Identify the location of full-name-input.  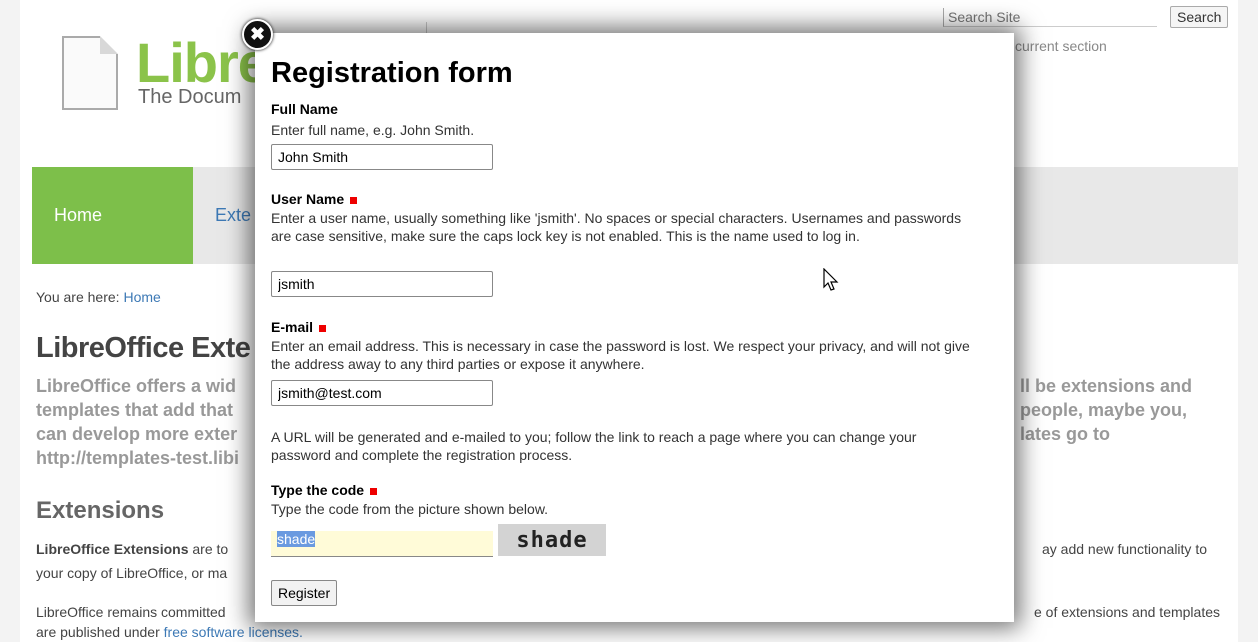
(382, 157).